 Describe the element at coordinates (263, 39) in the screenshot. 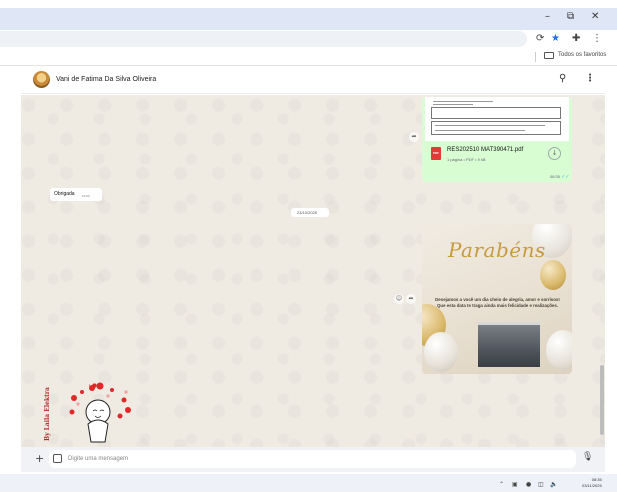

I see `url-field` at that location.